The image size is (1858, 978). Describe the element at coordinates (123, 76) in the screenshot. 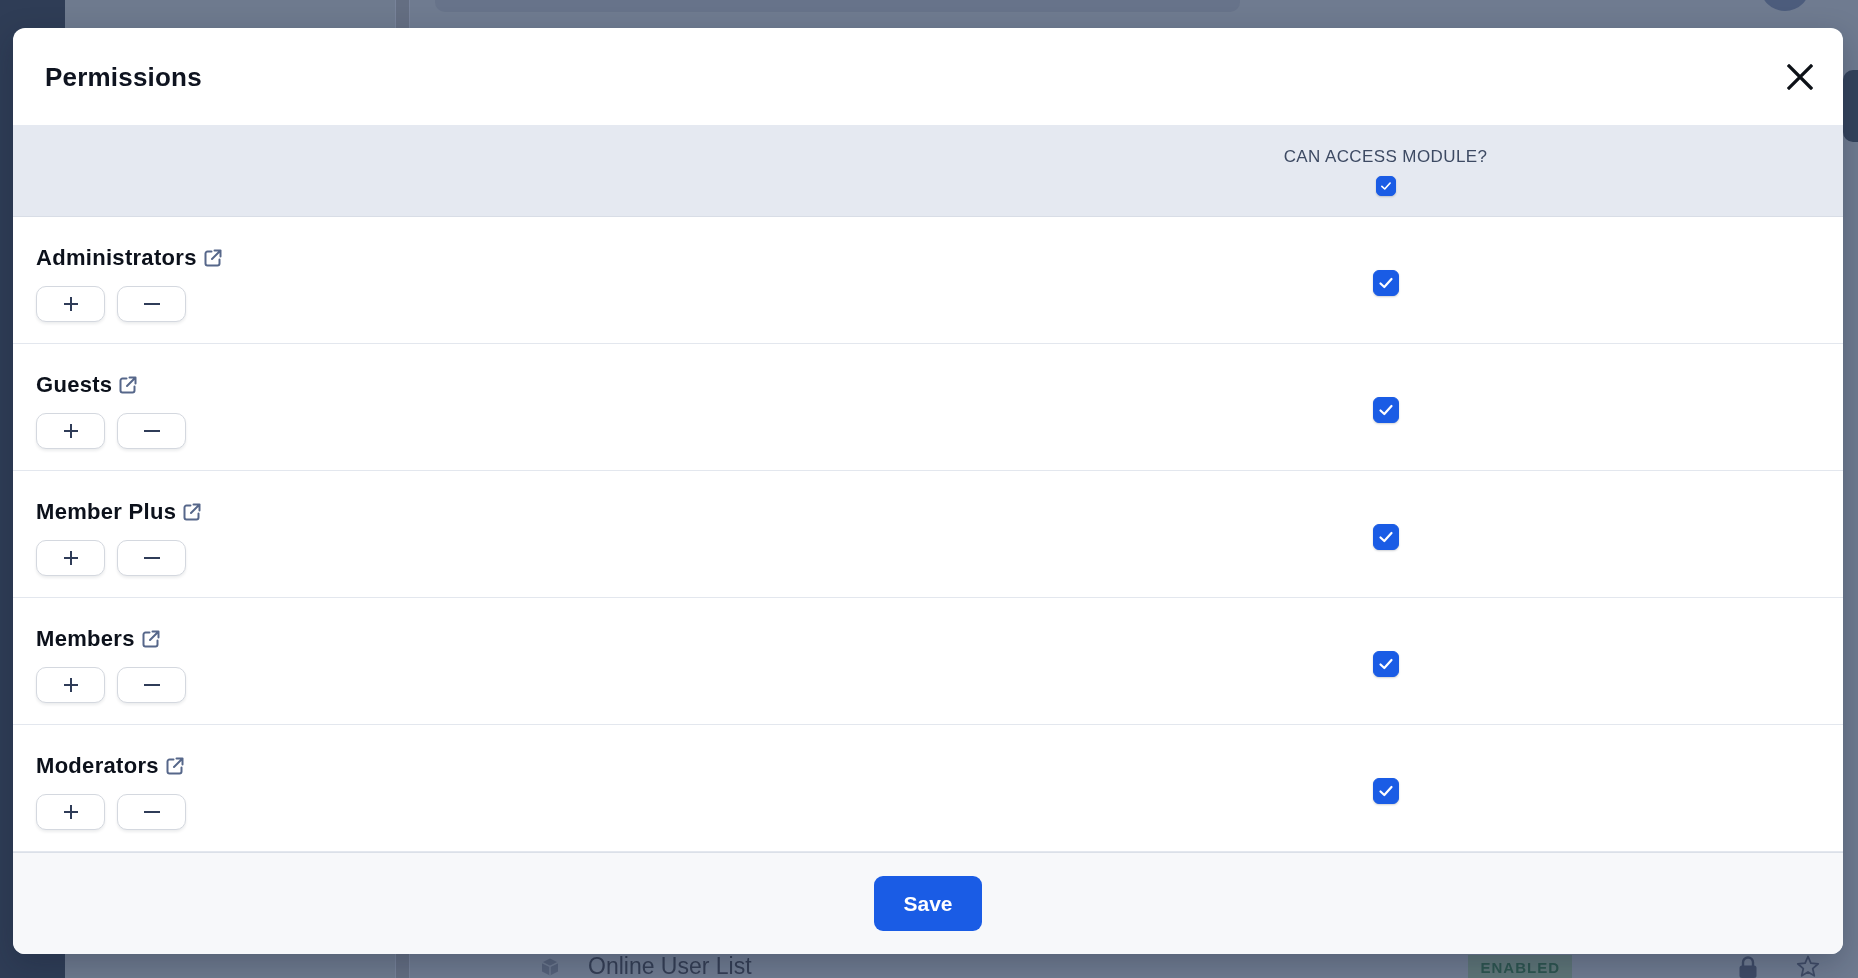

I see `dialog-title: Permissions` at that location.